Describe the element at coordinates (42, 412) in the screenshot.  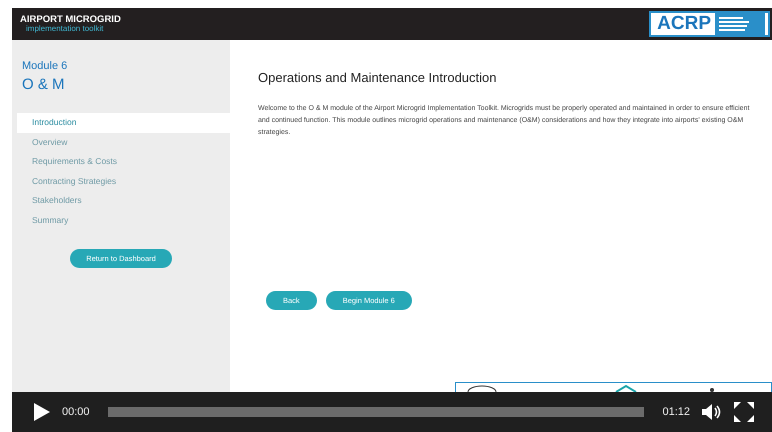
I see `play-icon` at that location.